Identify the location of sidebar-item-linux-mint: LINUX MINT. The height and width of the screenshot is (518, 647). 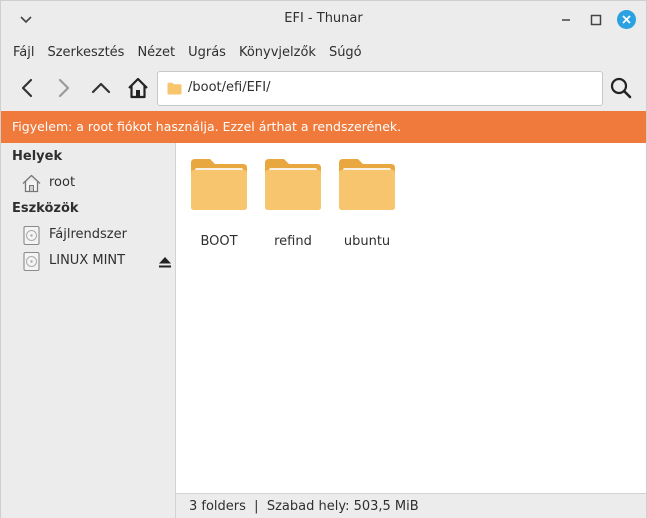
(98, 261).